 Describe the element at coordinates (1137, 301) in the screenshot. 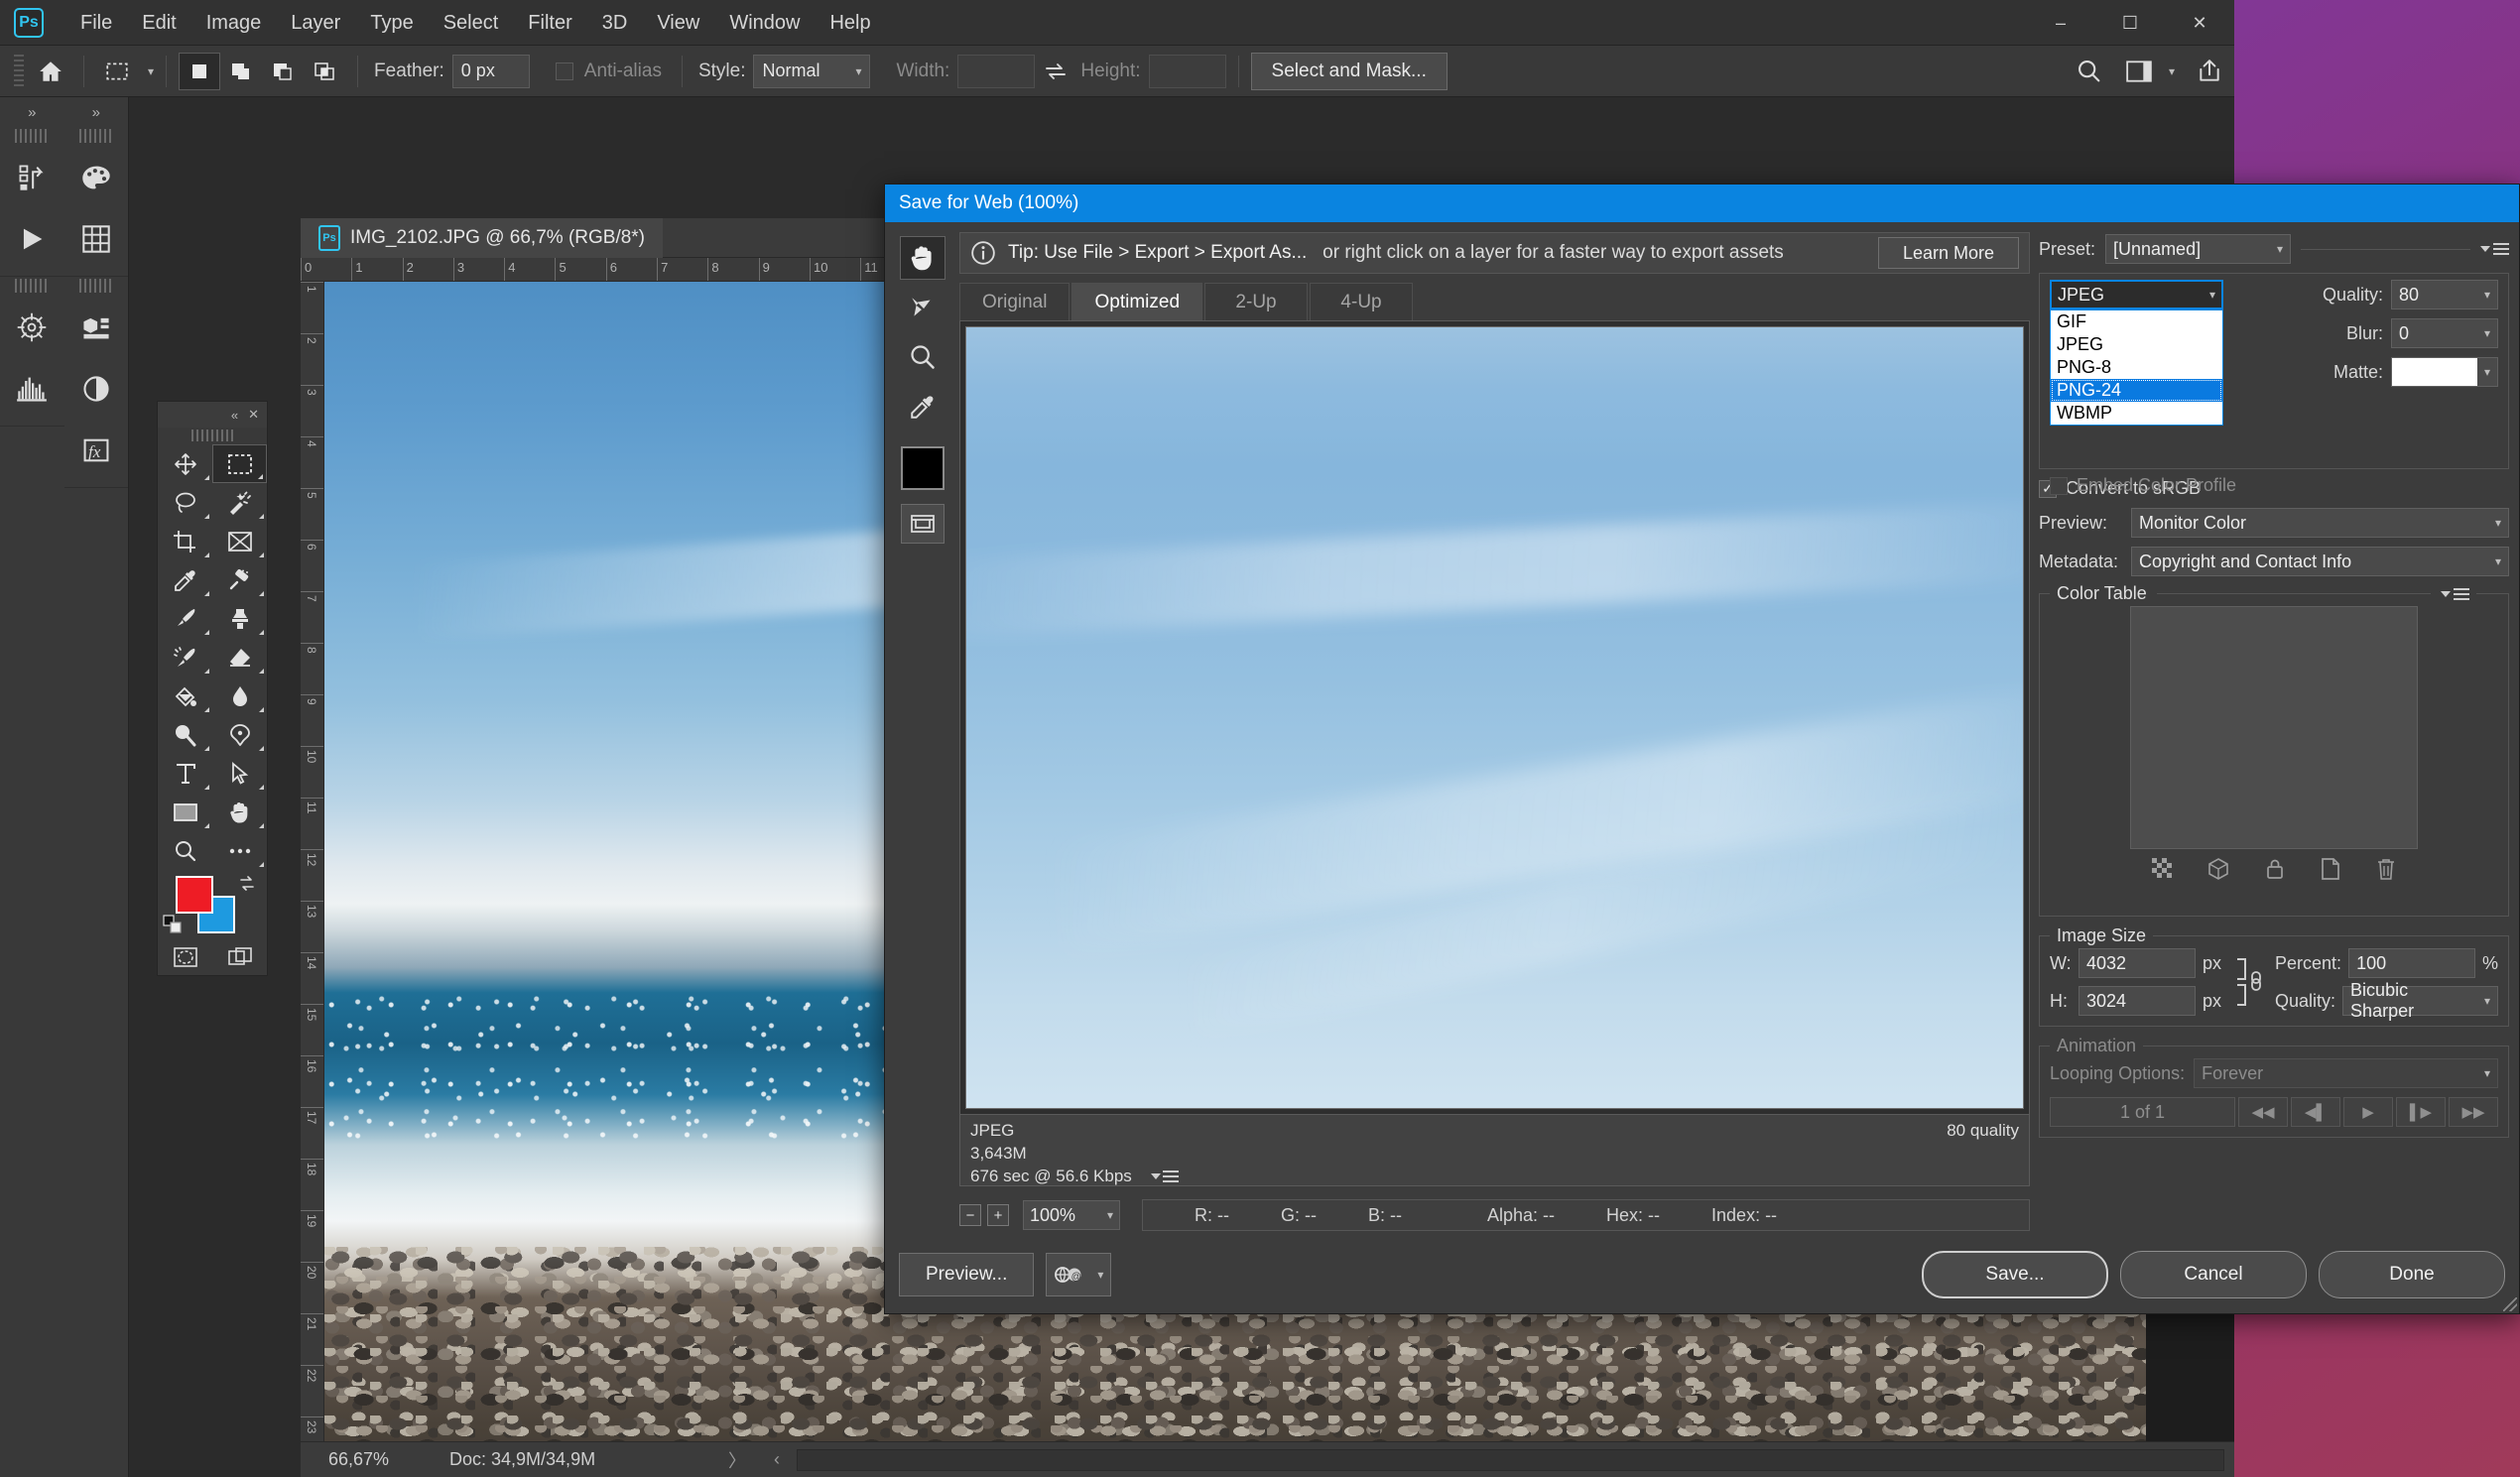

I see `tab-optimized: Optimized` at that location.